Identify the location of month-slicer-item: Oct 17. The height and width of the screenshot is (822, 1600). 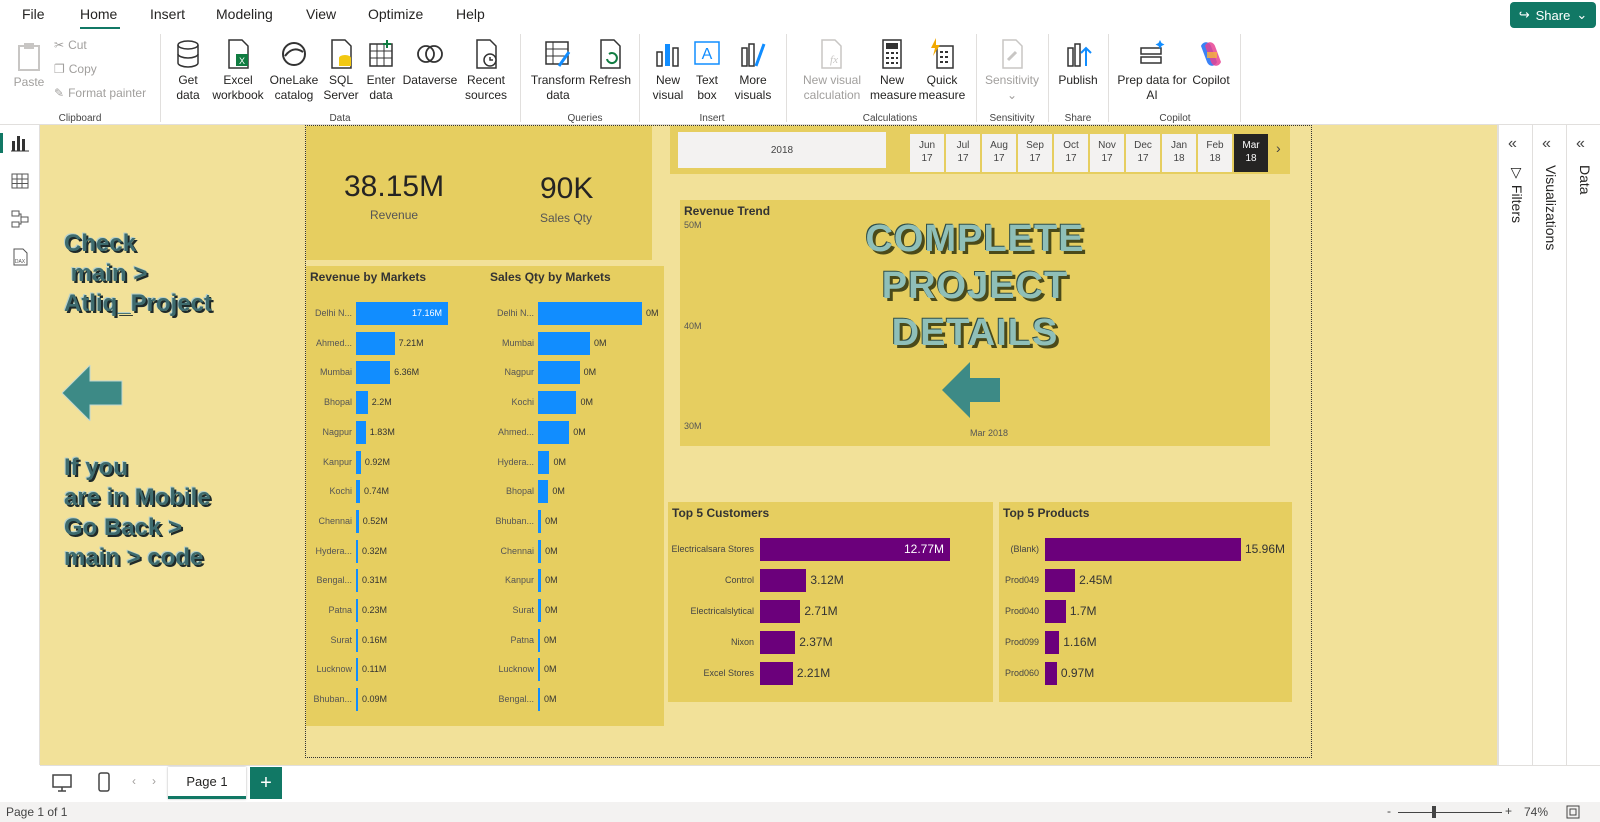
(1071, 153).